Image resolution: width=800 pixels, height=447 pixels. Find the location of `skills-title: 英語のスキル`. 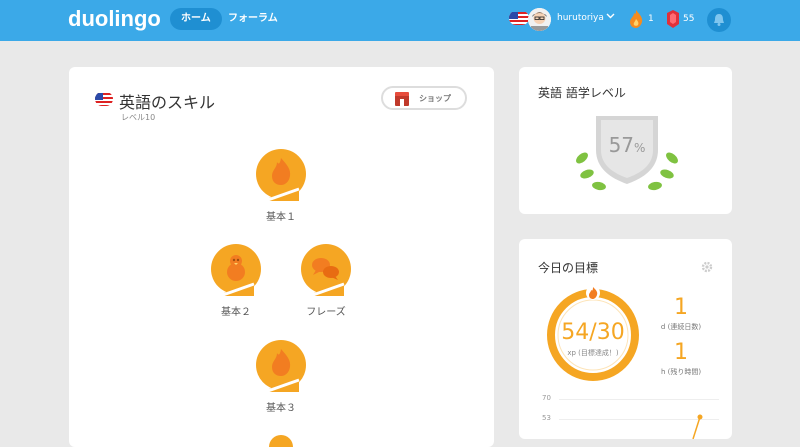

skills-title: 英語のスキル is located at coordinates (167, 102).